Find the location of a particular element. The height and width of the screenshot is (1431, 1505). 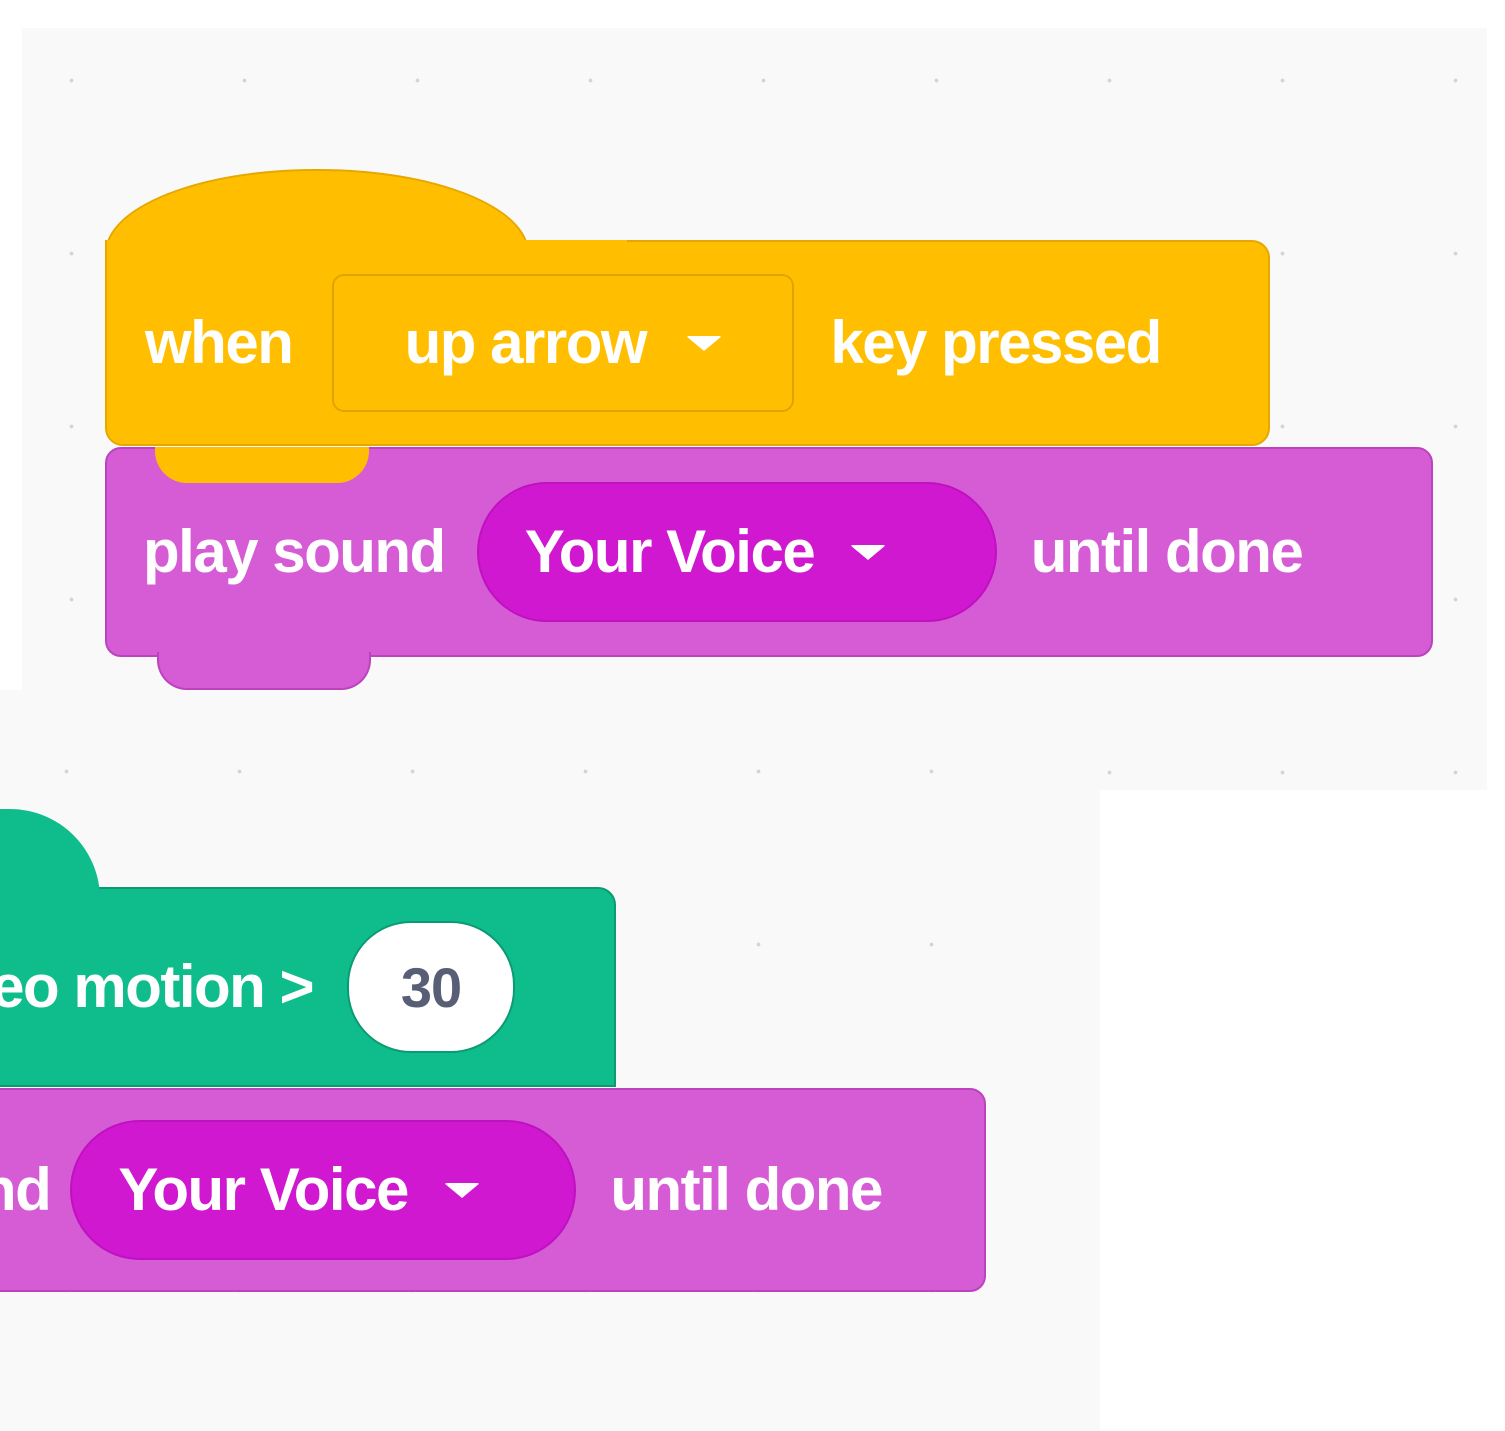

when-video-motion-block: leo motion > 30 is located at coordinates (308, 948).